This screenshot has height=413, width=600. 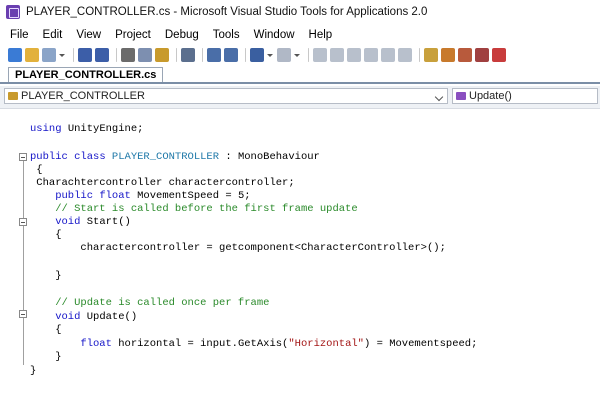 What do you see at coordinates (269, 157) in the screenshot?
I see `code-token: : MonoBehaviour` at bounding box center [269, 157].